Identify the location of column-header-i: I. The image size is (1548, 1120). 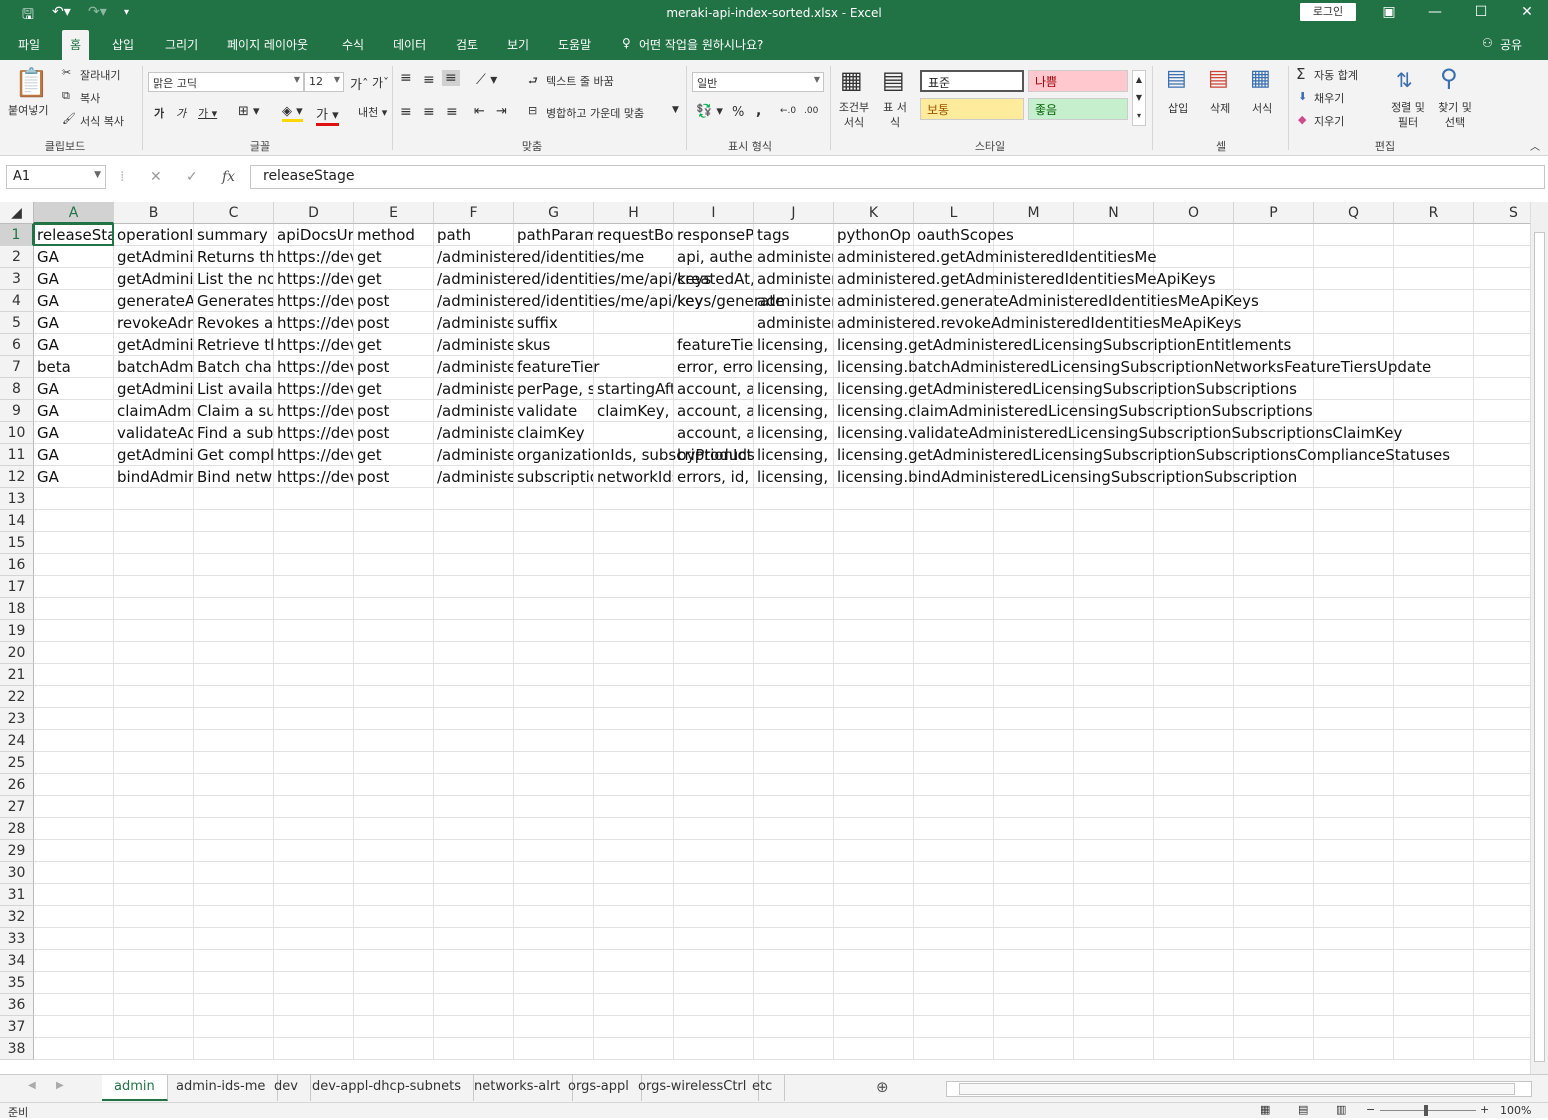
(714, 213).